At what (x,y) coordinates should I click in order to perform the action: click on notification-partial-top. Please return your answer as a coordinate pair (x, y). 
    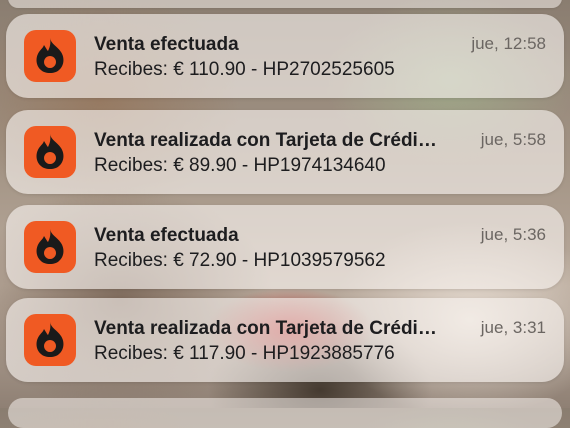
    Looking at the image, I should click on (285, 4).